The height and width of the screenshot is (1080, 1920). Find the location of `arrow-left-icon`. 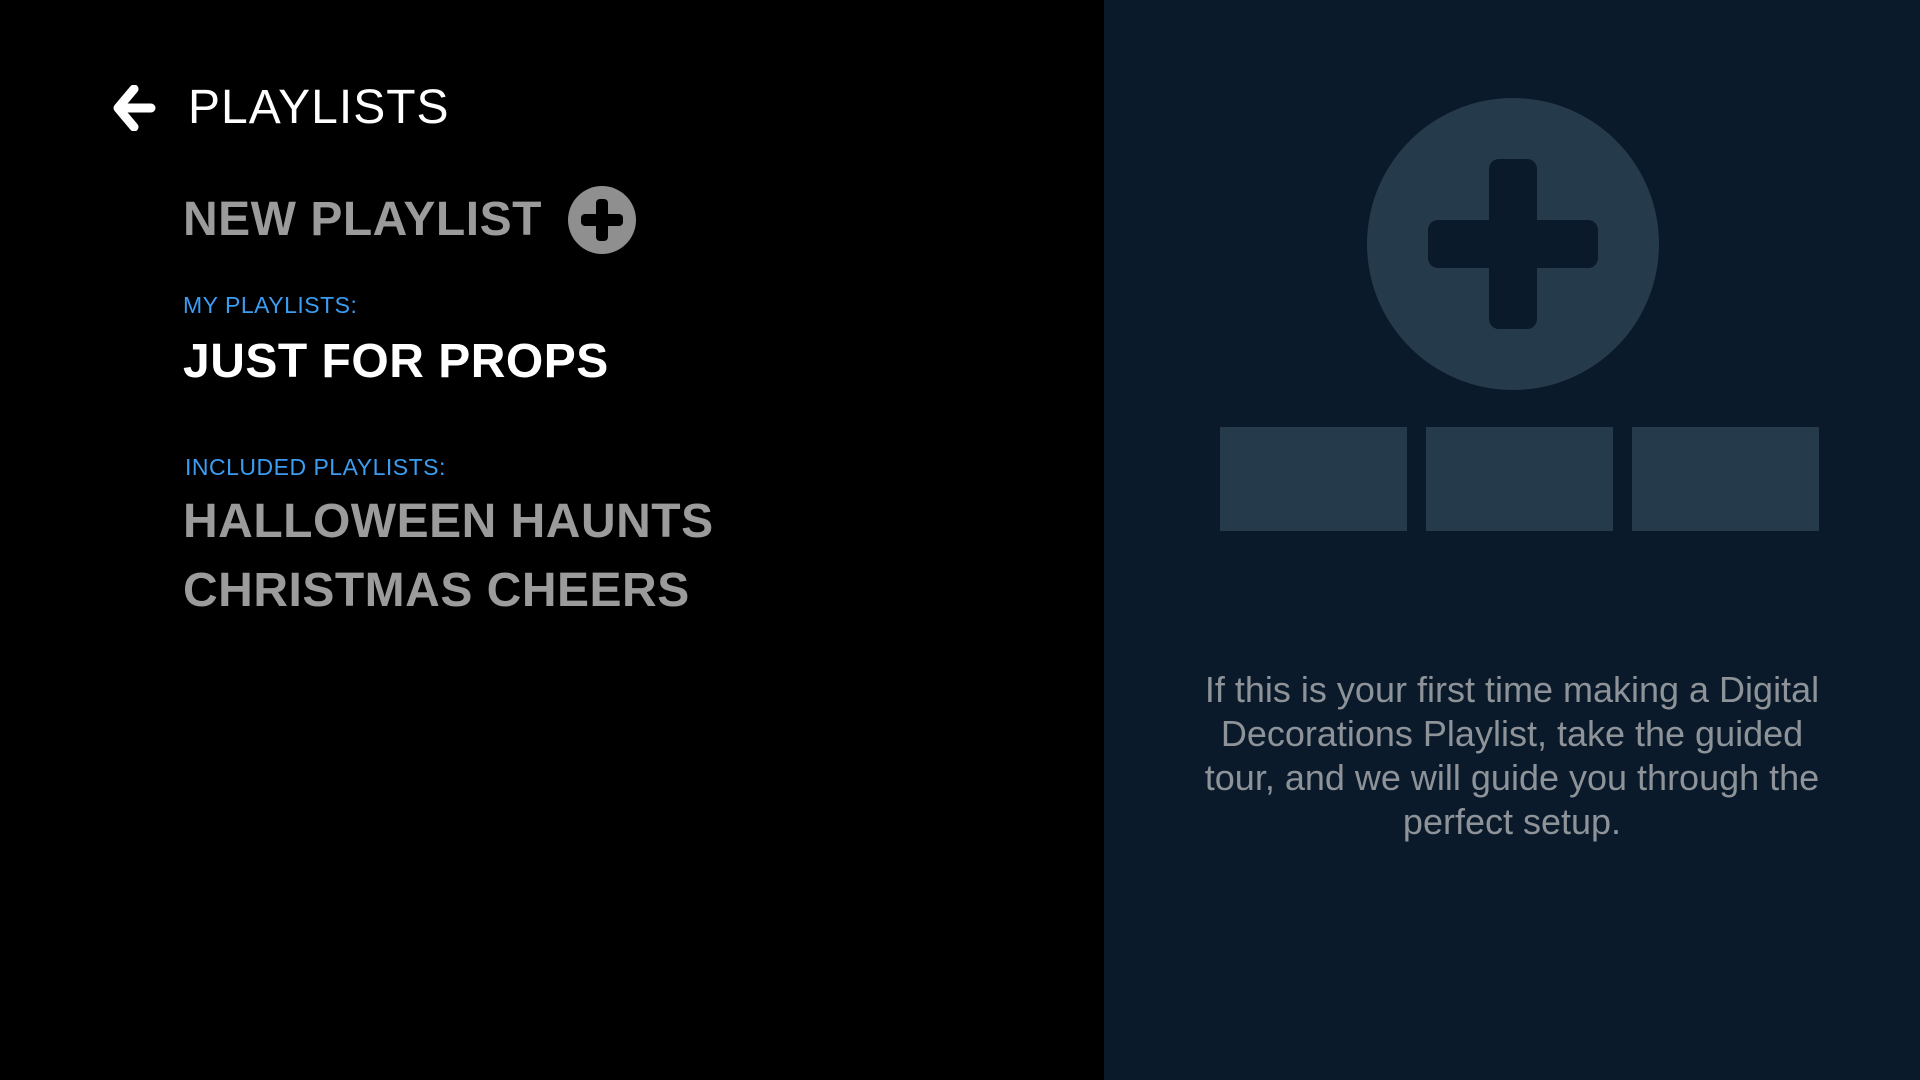

arrow-left-icon is located at coordinates (134, 108).